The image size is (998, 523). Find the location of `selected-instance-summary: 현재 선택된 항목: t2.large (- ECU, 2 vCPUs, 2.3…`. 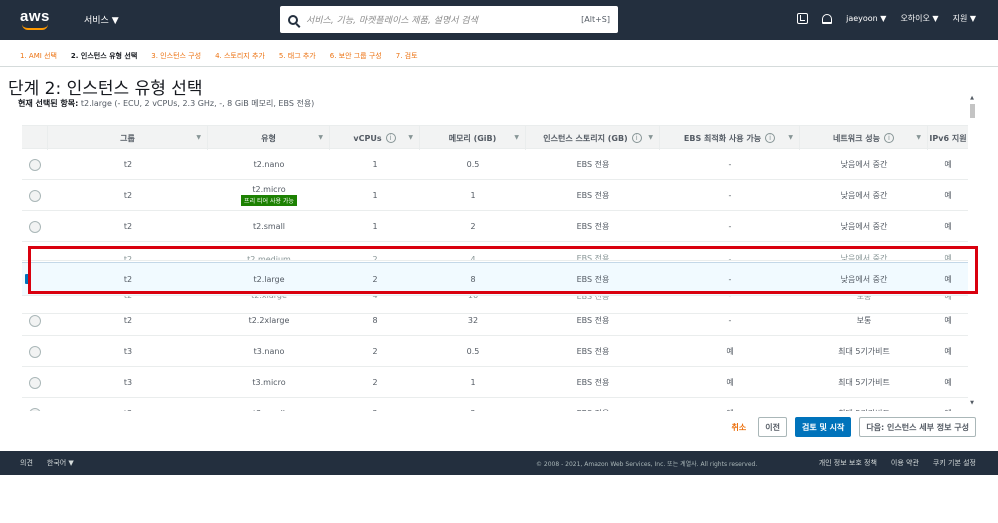

selected-instance-summary: 현재 선택된 항목: t2.large (- ECU, 2 vCPUs, 2.3… is located at coordinates (166, 103).